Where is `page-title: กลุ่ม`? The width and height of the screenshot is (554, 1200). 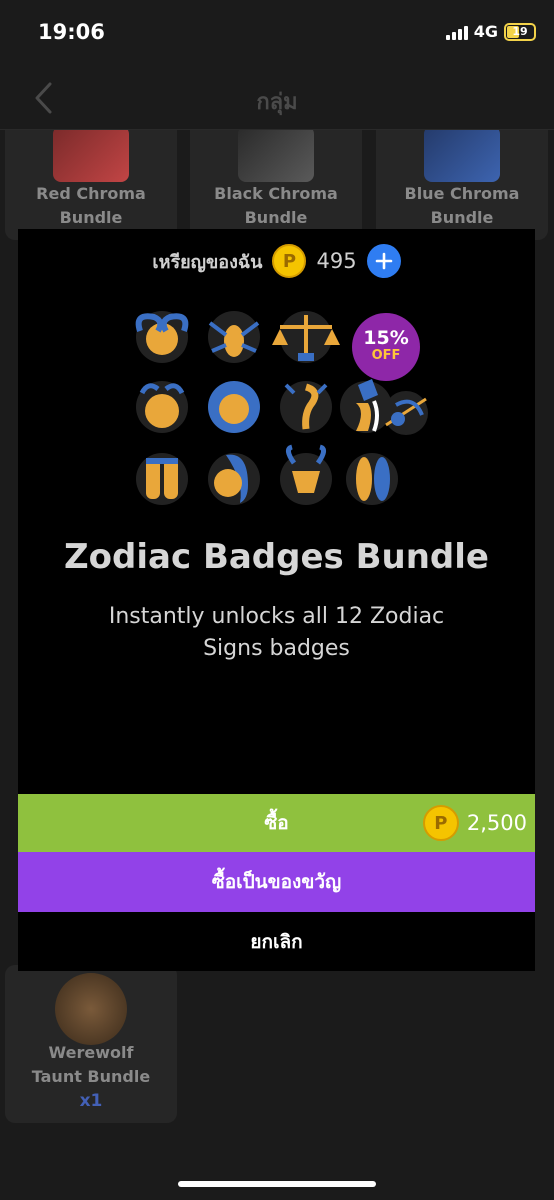
page-title: กลุ่ม is located at coordinates (277, 102).